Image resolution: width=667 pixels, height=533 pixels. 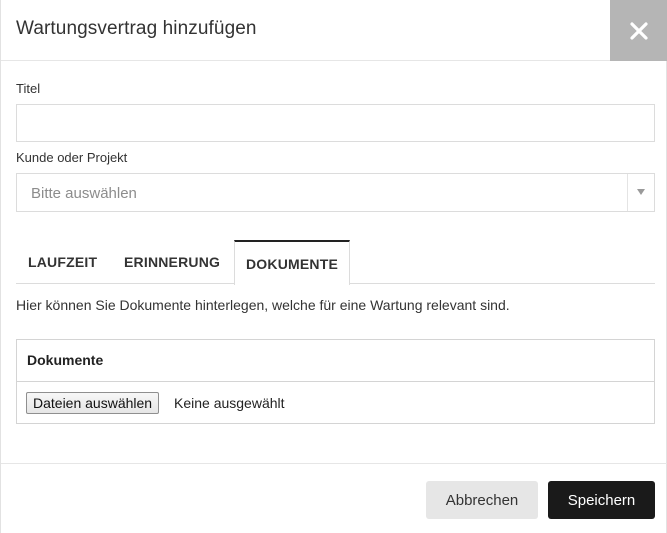 What do you see at coordinates (482, 500) in the screenshot?
I see `cancel-button: Abbrechen` at bounding box center [482, 500].